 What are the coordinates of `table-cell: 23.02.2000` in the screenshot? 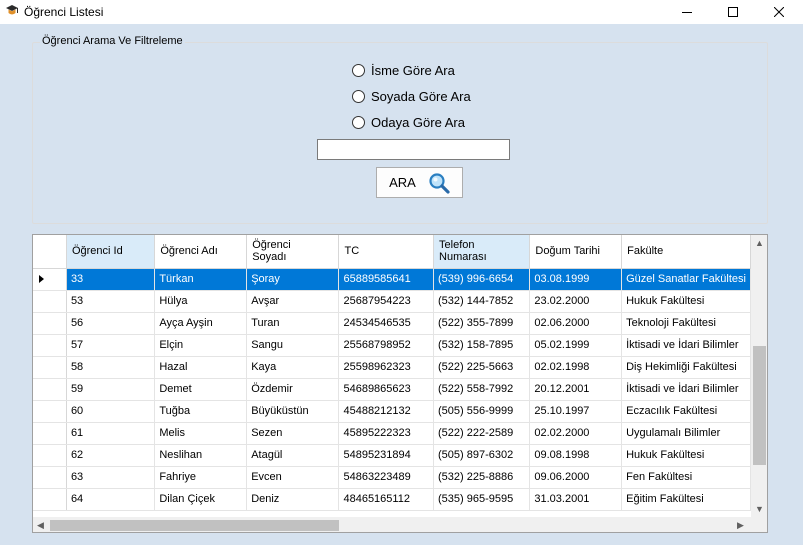 It's located at (576, 301).